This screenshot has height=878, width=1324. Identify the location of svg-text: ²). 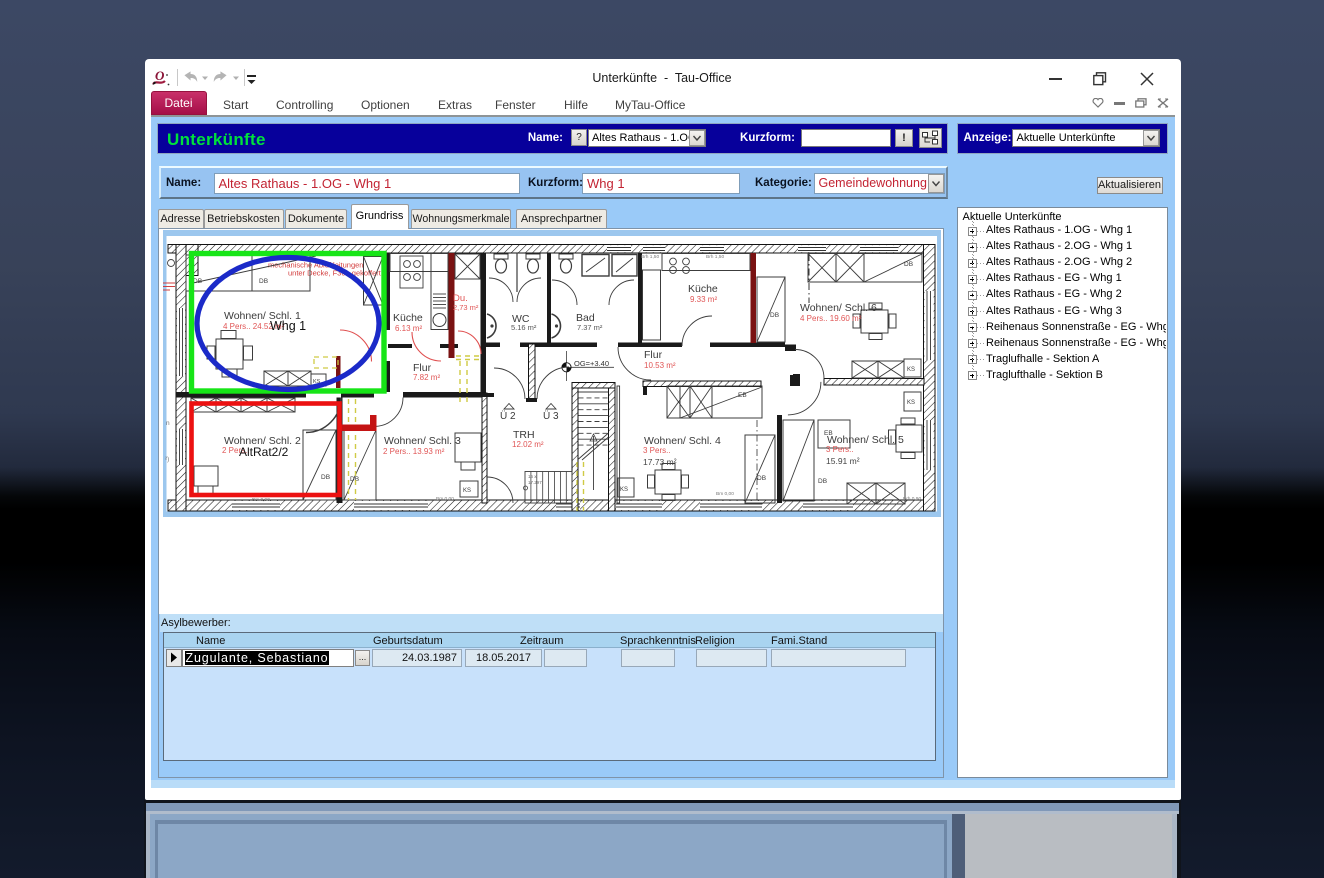
(167, 459).